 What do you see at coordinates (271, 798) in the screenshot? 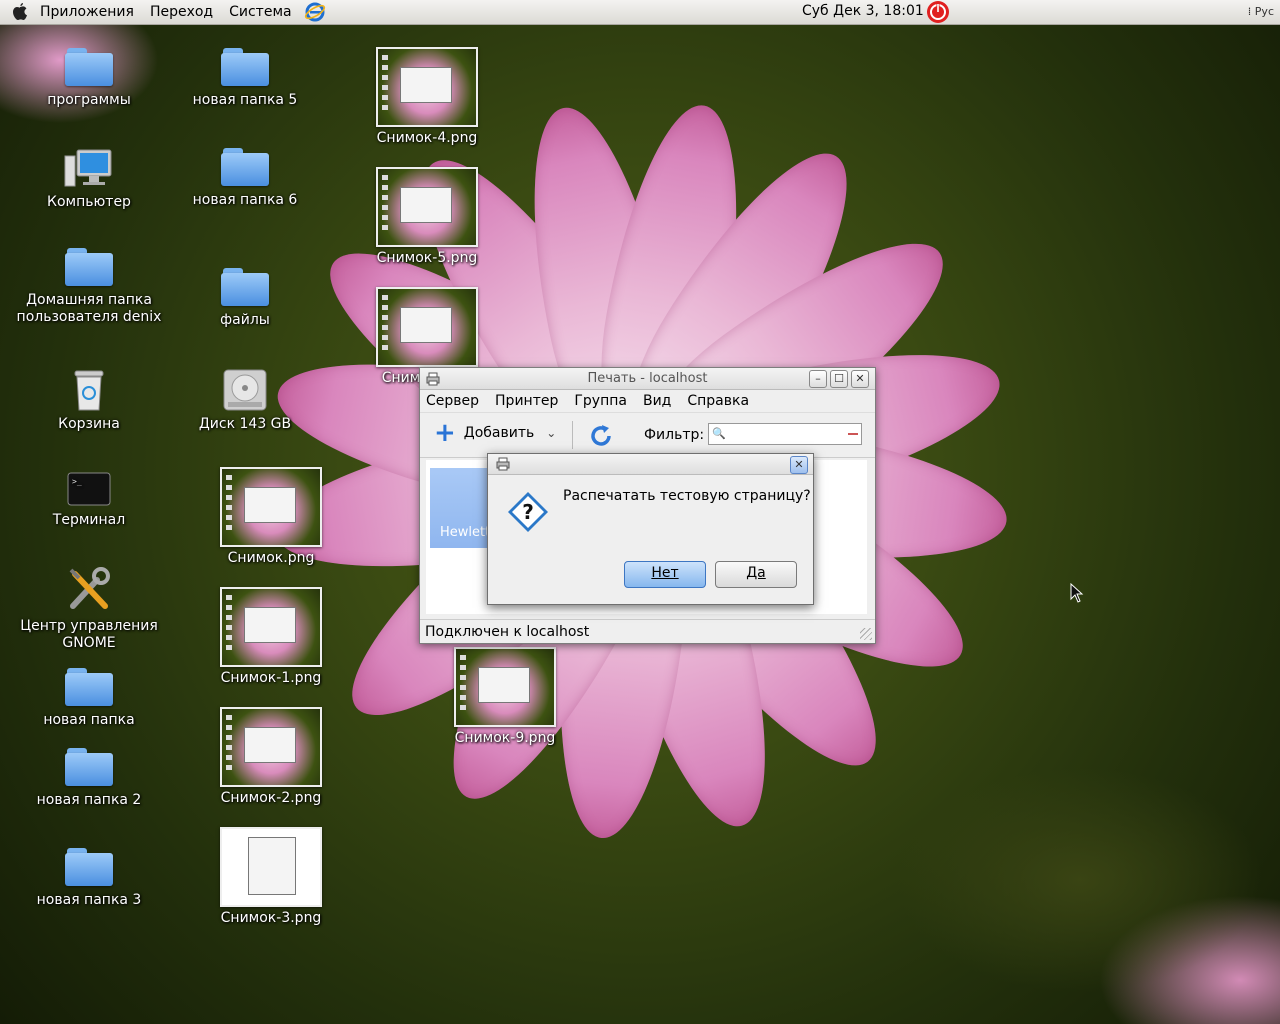
I see `desktop-icon-label: Снимок-2.png` at bounding box center [271, 798].